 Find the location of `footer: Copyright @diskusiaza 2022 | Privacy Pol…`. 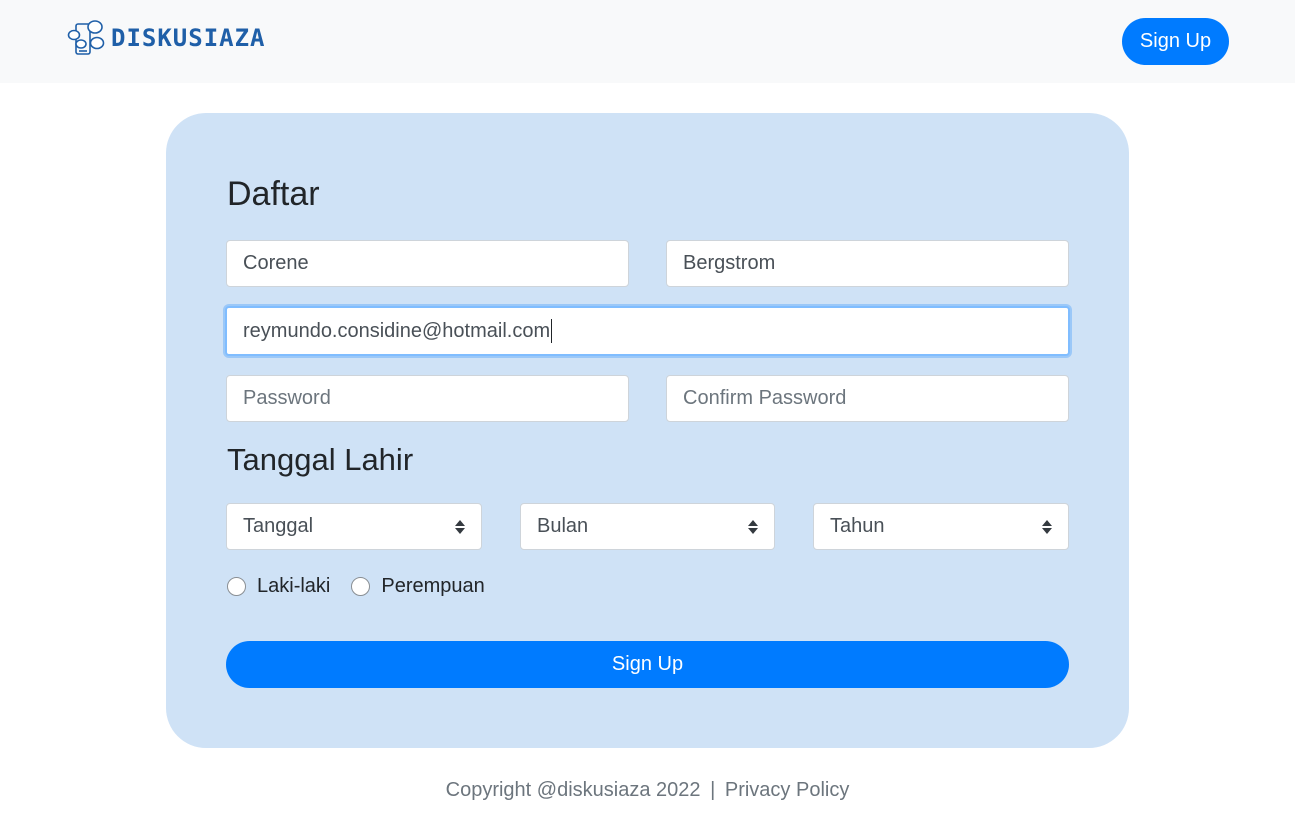

footer: Copyright @diskusiaza 2022 | Privacy Pol… is located at coordinates (647, 790).